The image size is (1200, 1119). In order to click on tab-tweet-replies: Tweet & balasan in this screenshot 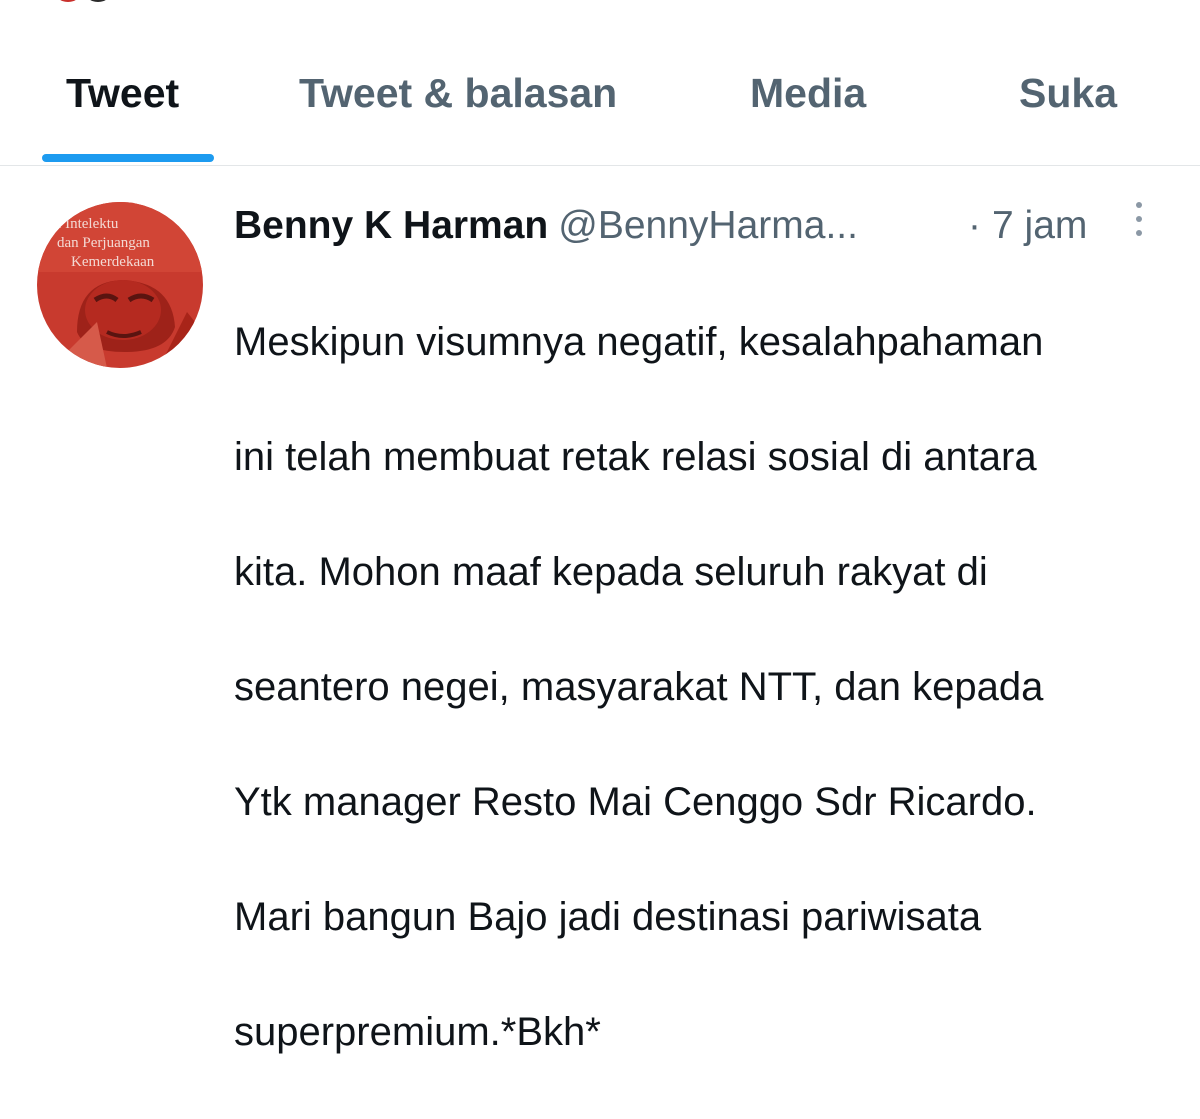, I will do `click(458, 93)`.